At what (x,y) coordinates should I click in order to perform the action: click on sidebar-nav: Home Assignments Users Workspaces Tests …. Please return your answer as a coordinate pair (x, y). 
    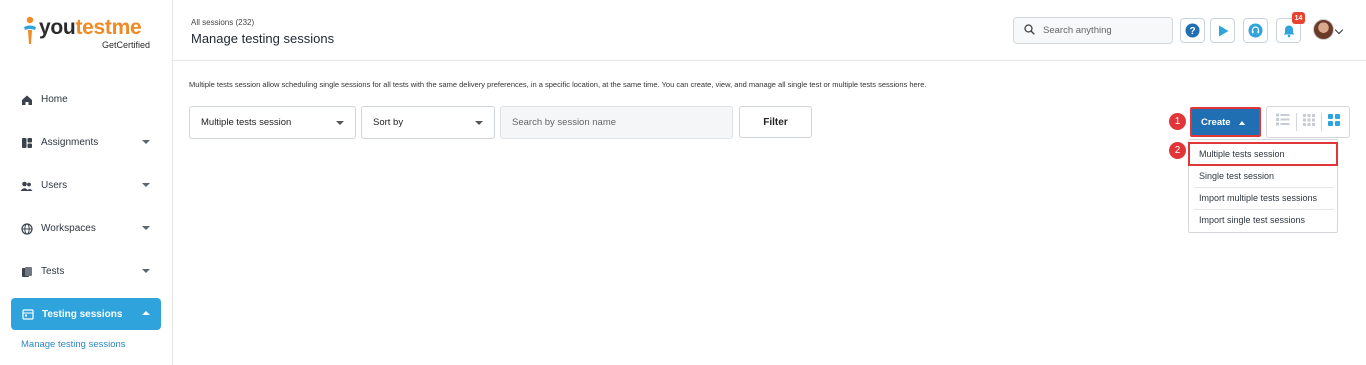
    Looking at the image, I should click on (86, 204).